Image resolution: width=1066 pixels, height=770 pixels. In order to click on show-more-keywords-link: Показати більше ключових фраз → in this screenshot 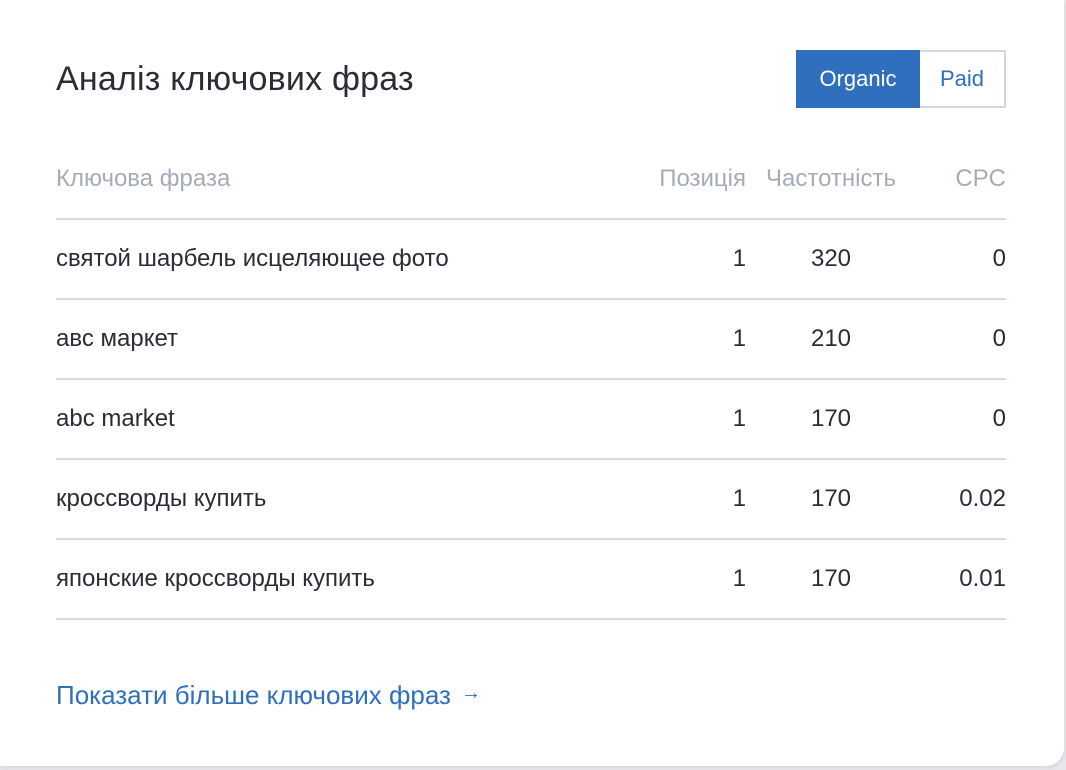, I will do `click(268, 695)`.